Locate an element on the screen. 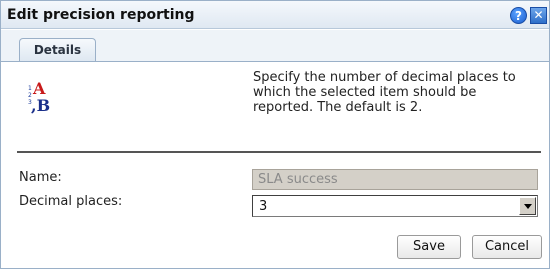 The image size is (550, 269). form-separator is located at coordinates (279, 152).